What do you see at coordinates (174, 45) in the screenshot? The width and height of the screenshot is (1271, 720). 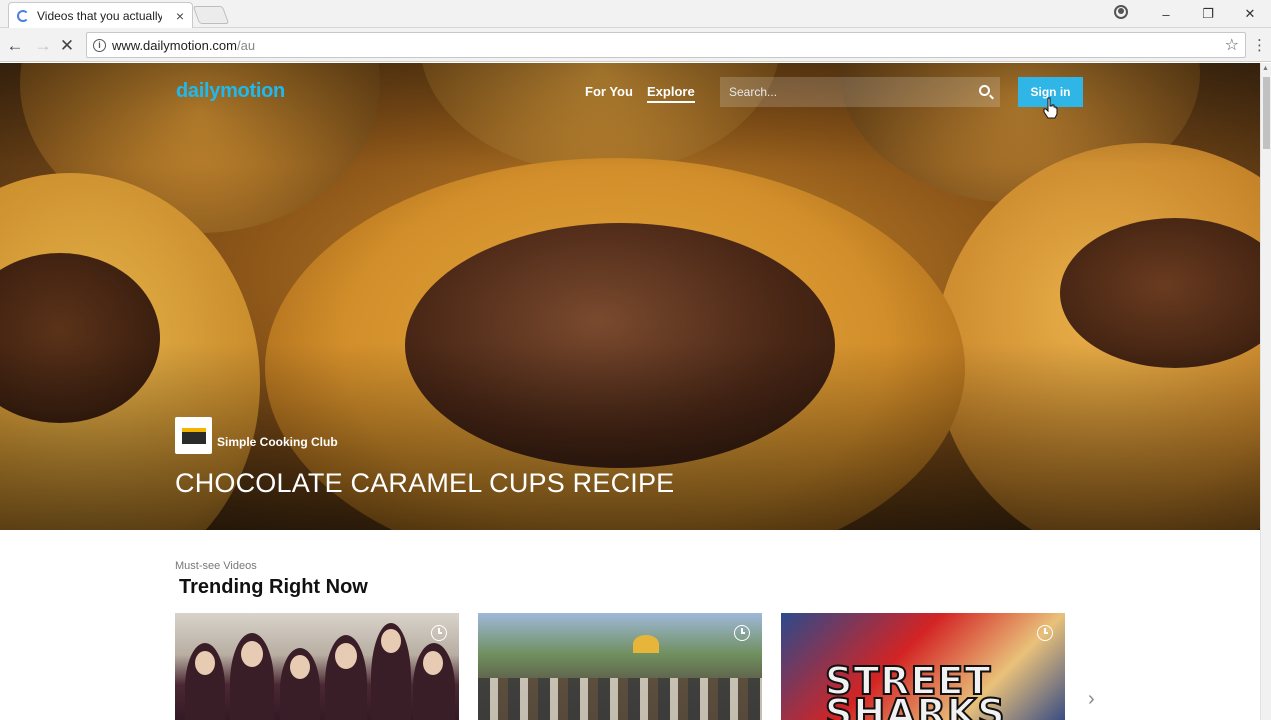 I see `url-host: www.dailymotion.com` at bounding box center [174, 45].